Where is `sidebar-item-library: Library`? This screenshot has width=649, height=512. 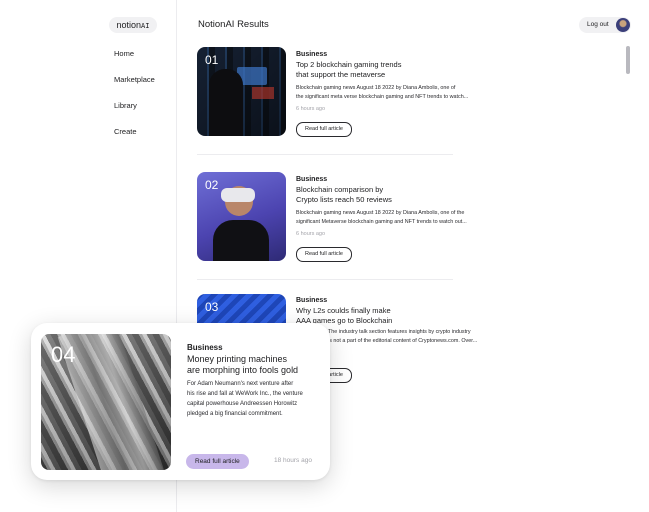 sidebar-item-library: Library is located at coordinates (134, 113).